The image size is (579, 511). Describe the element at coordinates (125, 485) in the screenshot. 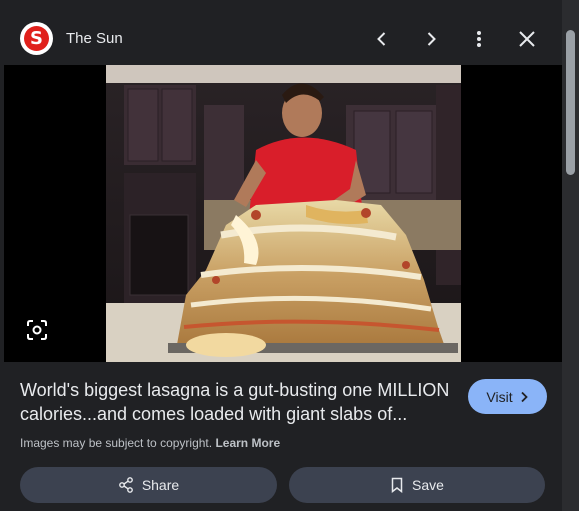

I see `share-icon` at that location.